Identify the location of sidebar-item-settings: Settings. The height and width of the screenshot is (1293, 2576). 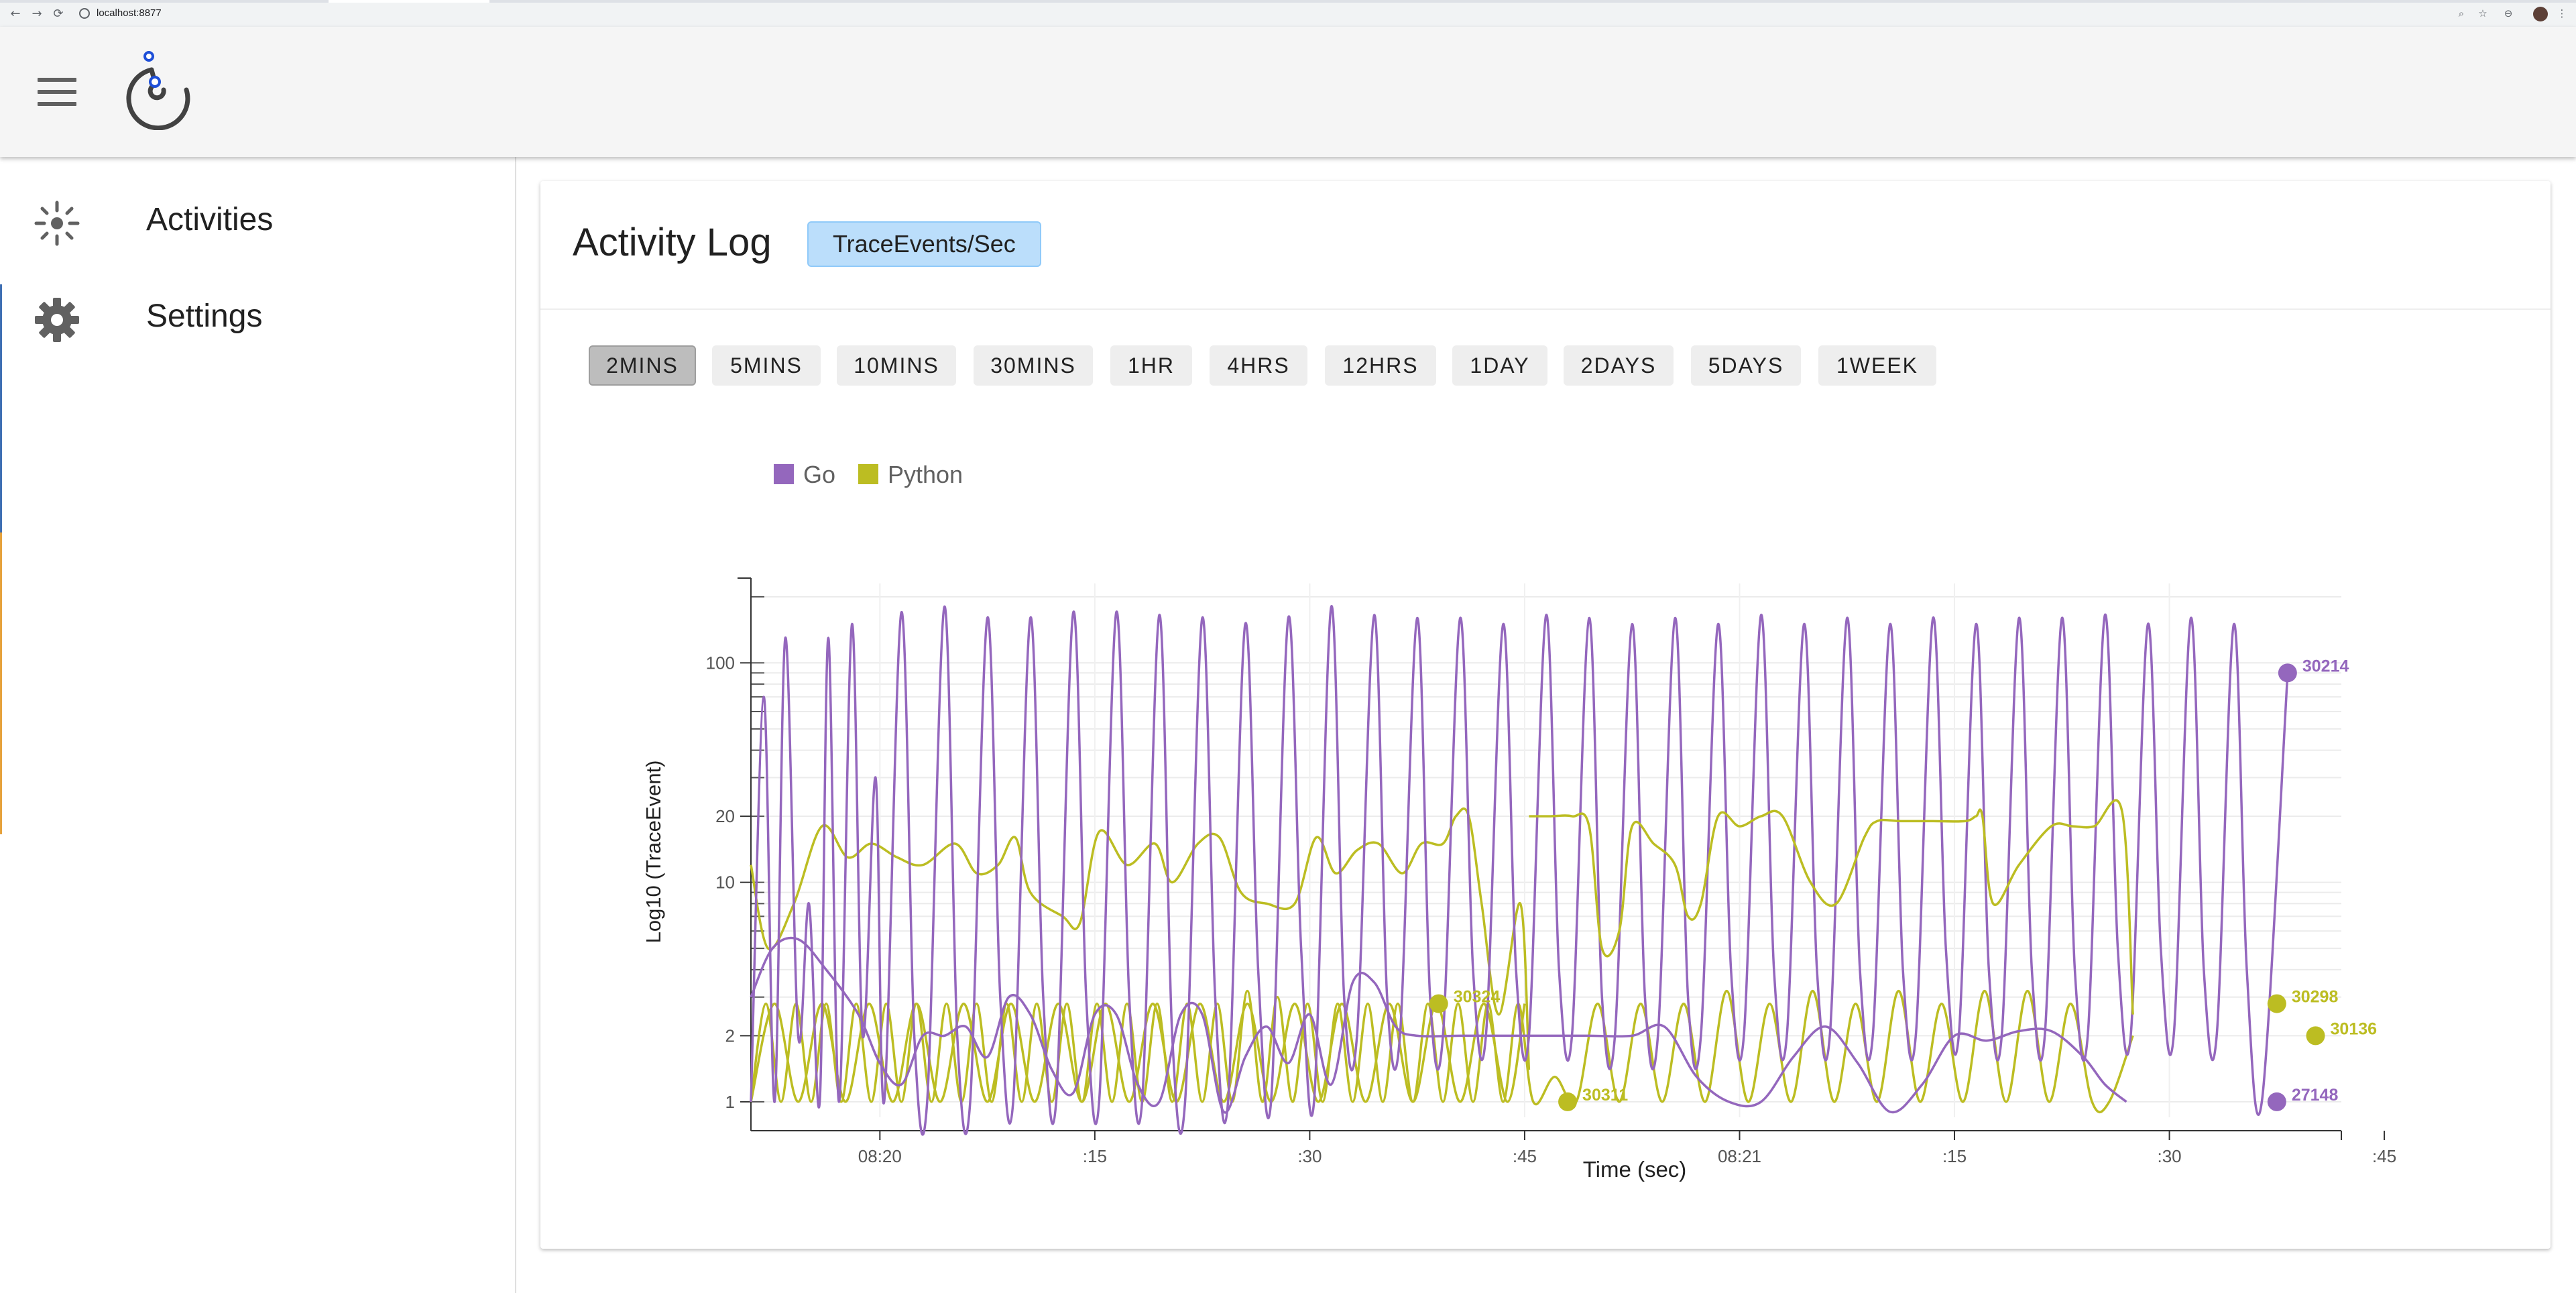
(257, 318).